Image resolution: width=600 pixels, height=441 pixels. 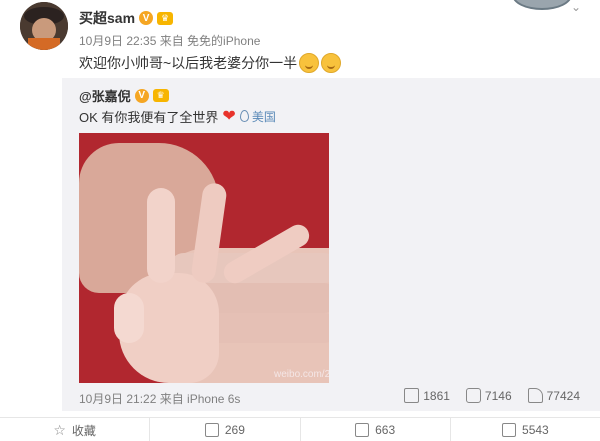 What do you see at coordinates (535, 430) in the screenshot?
I see `like-count: 5543` at bounding box center [535, 430].